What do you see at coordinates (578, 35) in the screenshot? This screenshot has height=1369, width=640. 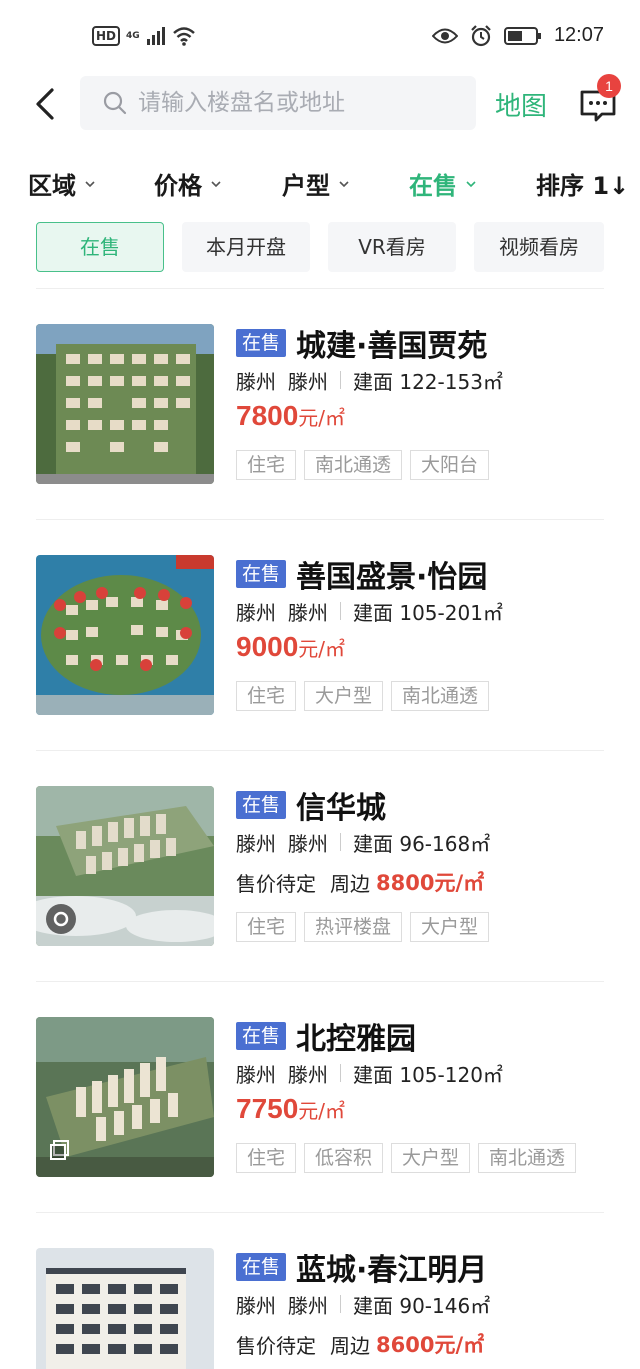 I see `clock: 12:07` at bounding box center [578, 35].